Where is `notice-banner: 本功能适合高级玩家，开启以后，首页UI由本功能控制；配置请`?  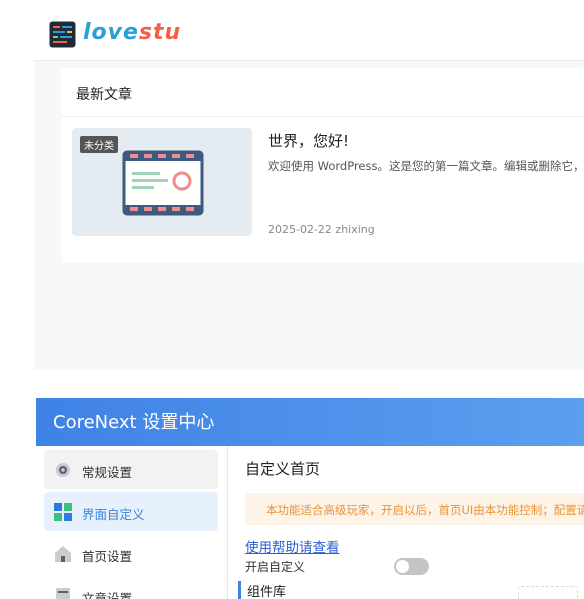
notice-banner: 本功能适合高级玩家，开启以后，首页UI由本功能控制；配置请 is located at coordinates (414, 509).